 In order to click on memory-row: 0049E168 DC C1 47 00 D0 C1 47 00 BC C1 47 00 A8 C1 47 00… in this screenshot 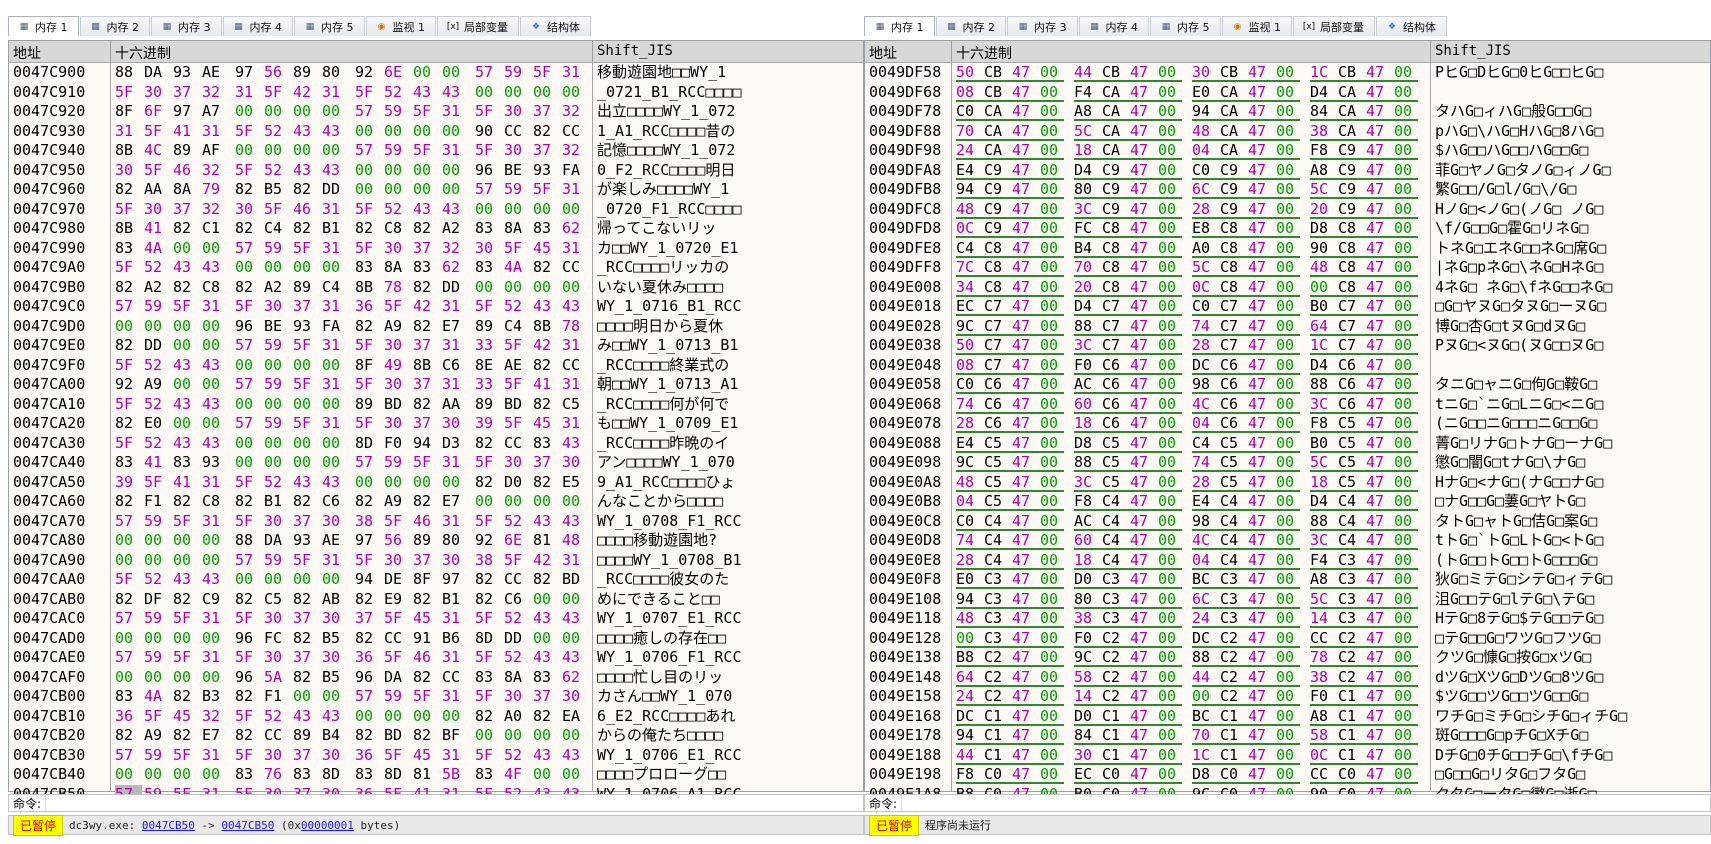, I will do `click(1287, 716)`.